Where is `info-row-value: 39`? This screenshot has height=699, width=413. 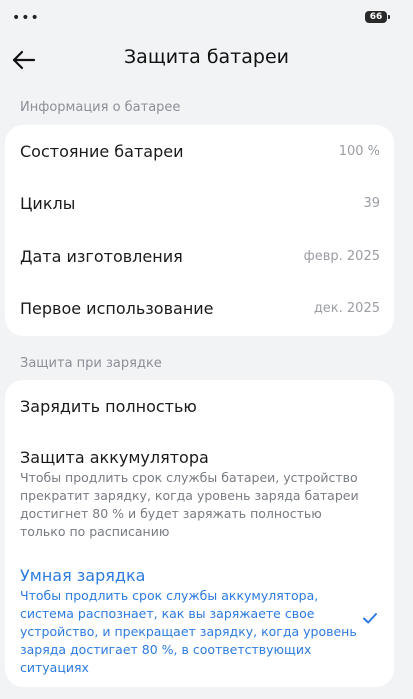 info-row-value: 39 is located at coordinates (371, 203).